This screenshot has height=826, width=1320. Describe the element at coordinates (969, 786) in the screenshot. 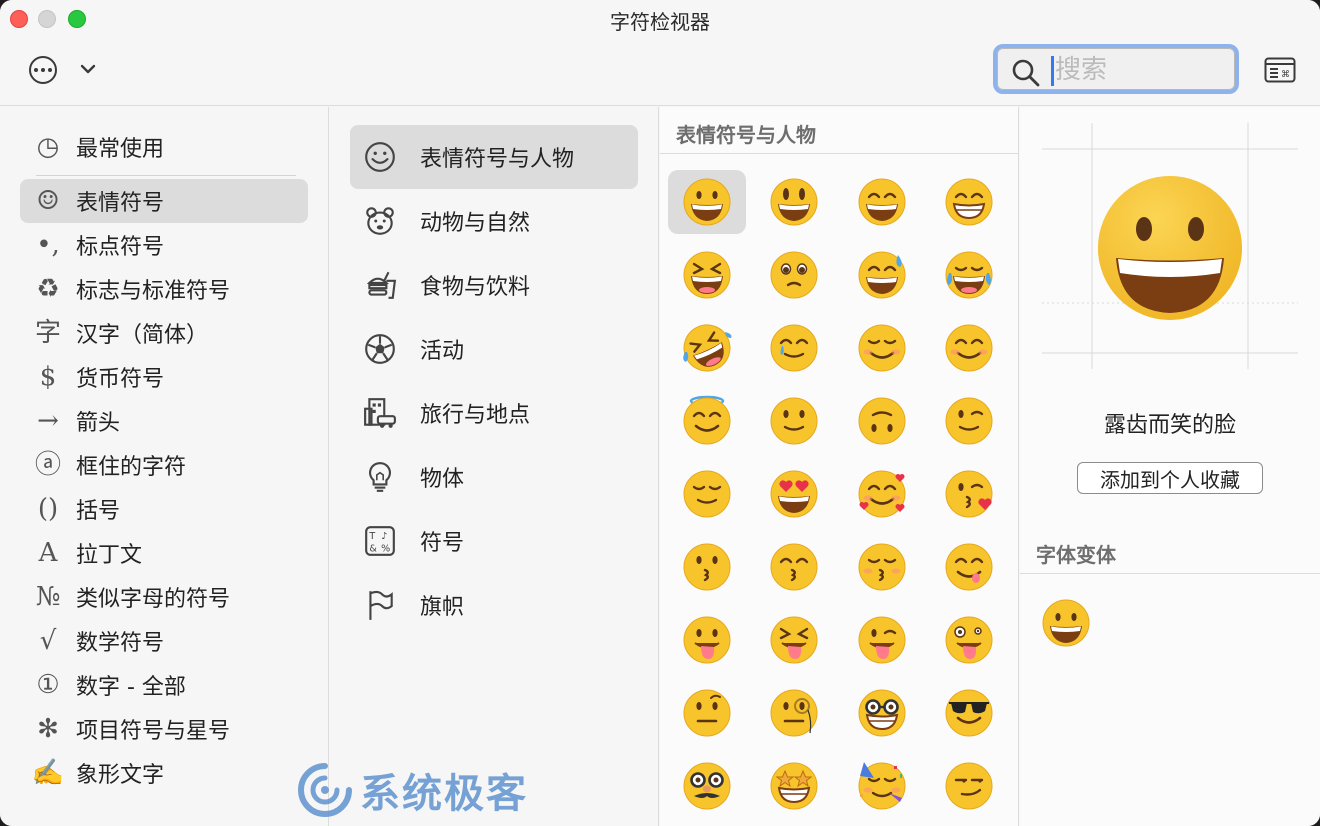

I see `smirking-face-icon` at that location.